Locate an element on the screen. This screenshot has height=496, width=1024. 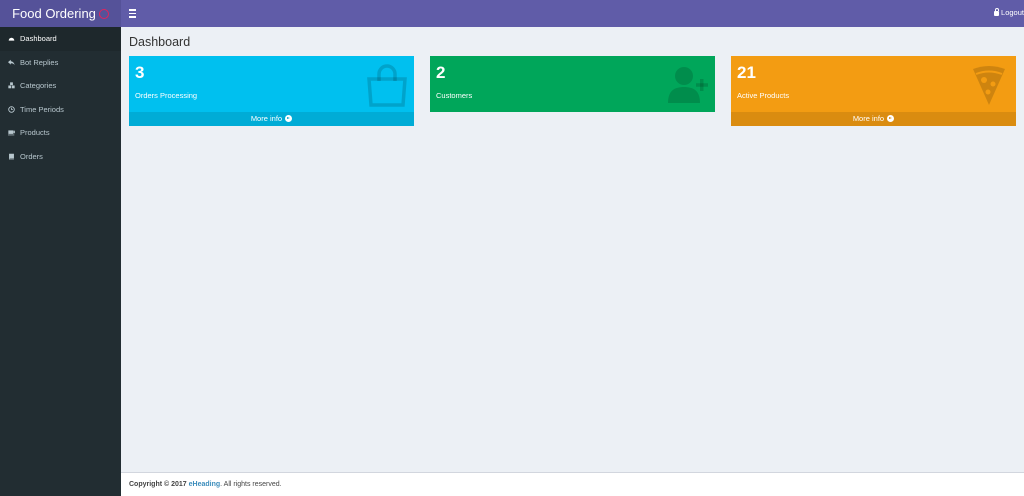
pizza-icon is located at coordinates (989, 85).